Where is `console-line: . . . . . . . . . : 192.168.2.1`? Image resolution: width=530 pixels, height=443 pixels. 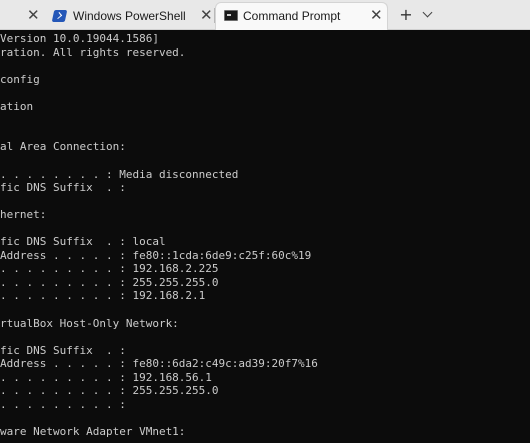
console-line: . . . . . . . . . : 192.168.2.1 is located at coordinates (103, 296).